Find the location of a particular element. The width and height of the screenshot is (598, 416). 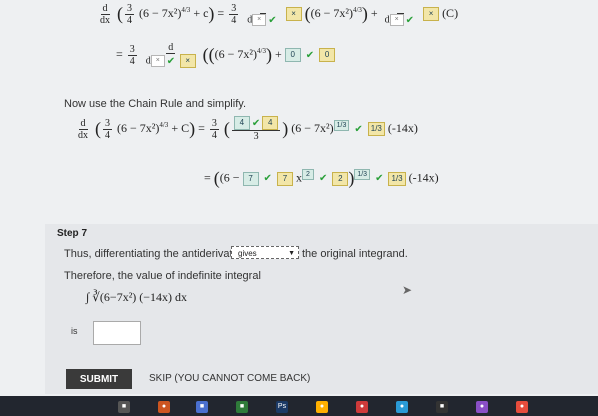

step-title: Step 7 is located at coordinates (72, 233).